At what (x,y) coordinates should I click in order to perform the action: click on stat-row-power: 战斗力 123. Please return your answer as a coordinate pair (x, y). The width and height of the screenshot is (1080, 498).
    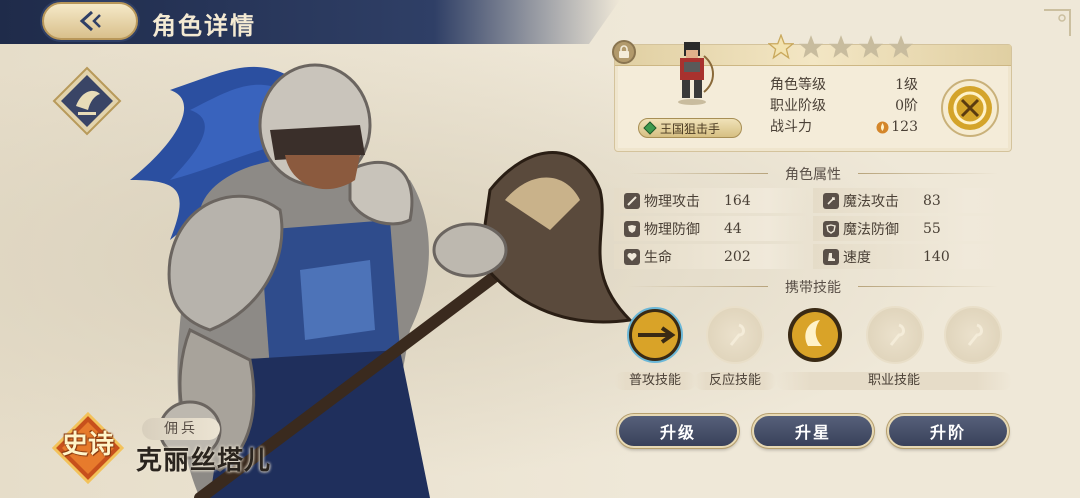
    Looking at the image, I should click on (844, 127).